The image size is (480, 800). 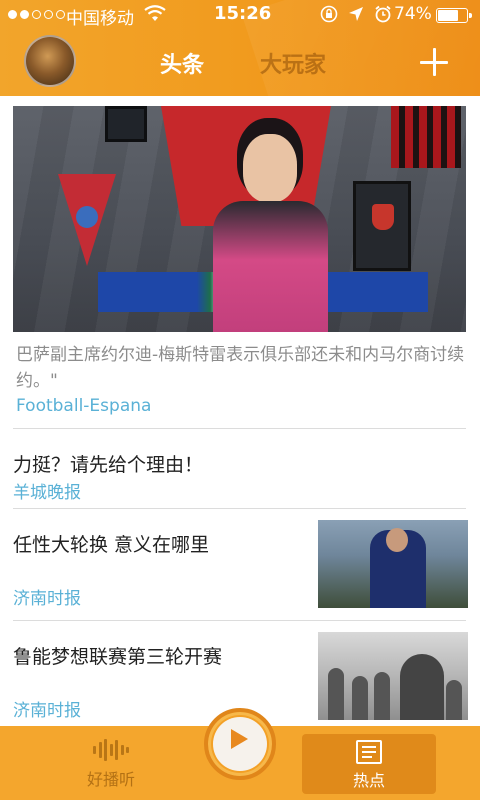 What do you see at coordinates (182, 63) in the screenshot?
I see `tab-headlines: 头条` at bounding box center [182, 63].